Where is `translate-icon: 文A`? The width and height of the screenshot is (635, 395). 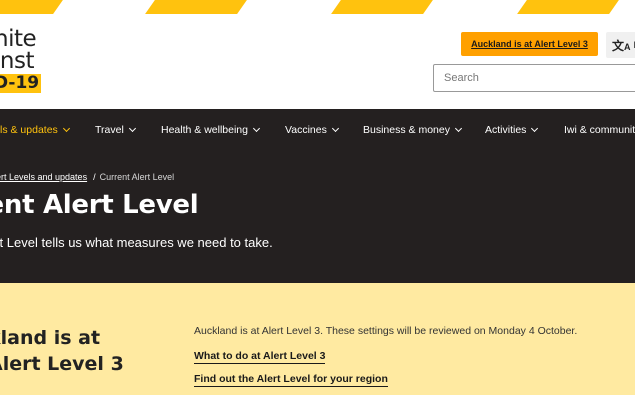
translate-icon: 文A is located at coordinates (621, 45).